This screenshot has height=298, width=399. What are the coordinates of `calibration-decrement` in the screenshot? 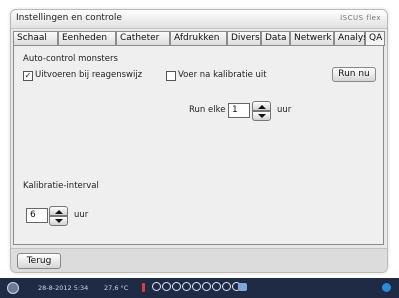 It's located at (58, 221).